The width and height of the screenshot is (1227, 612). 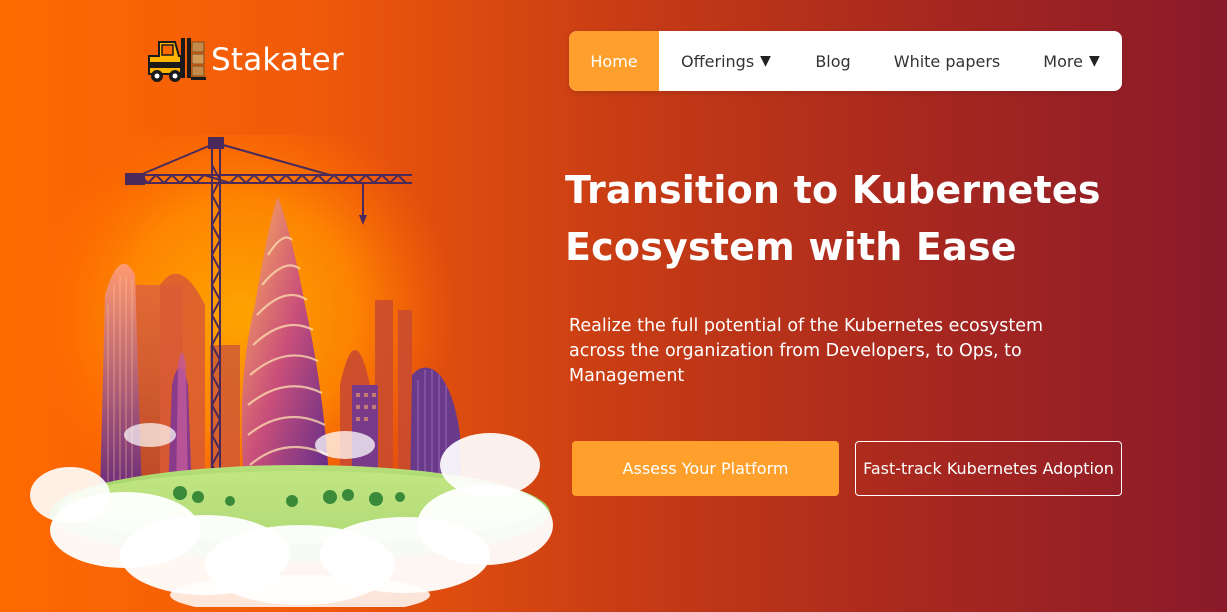 I want to click on nav-item-label: Home, so click(x=614, y=61).